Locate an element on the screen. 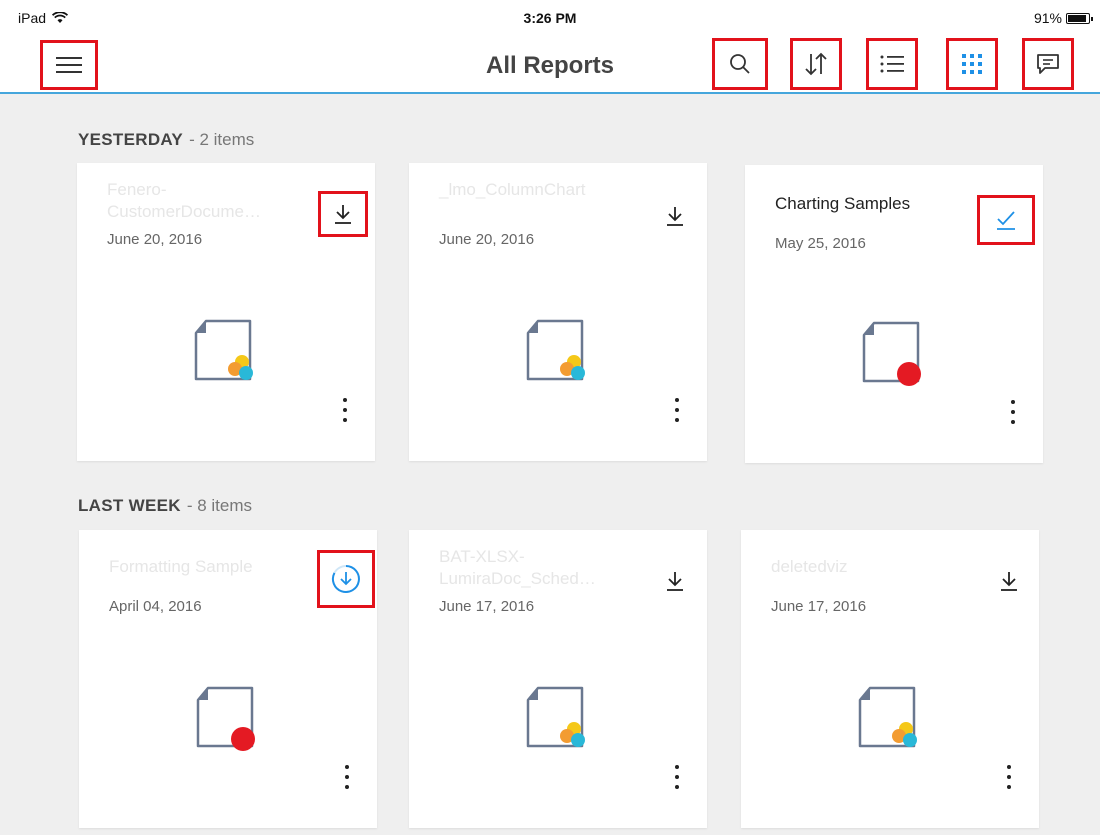  report-date: April 04, 2016 is located at coordinates (155, 606).